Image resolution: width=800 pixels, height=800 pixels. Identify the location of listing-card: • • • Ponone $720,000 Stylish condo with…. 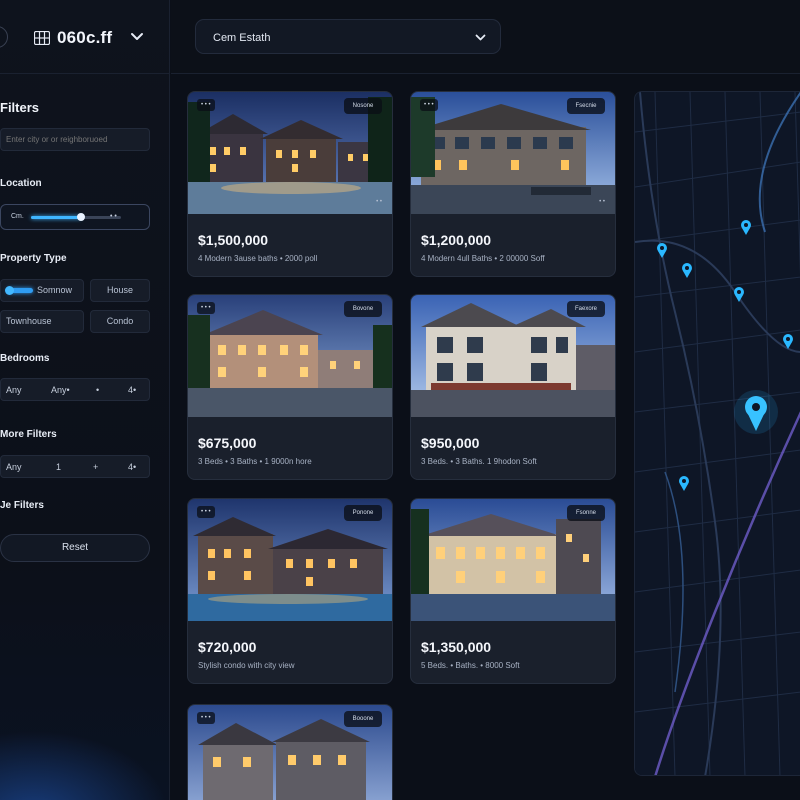
(290, 591).